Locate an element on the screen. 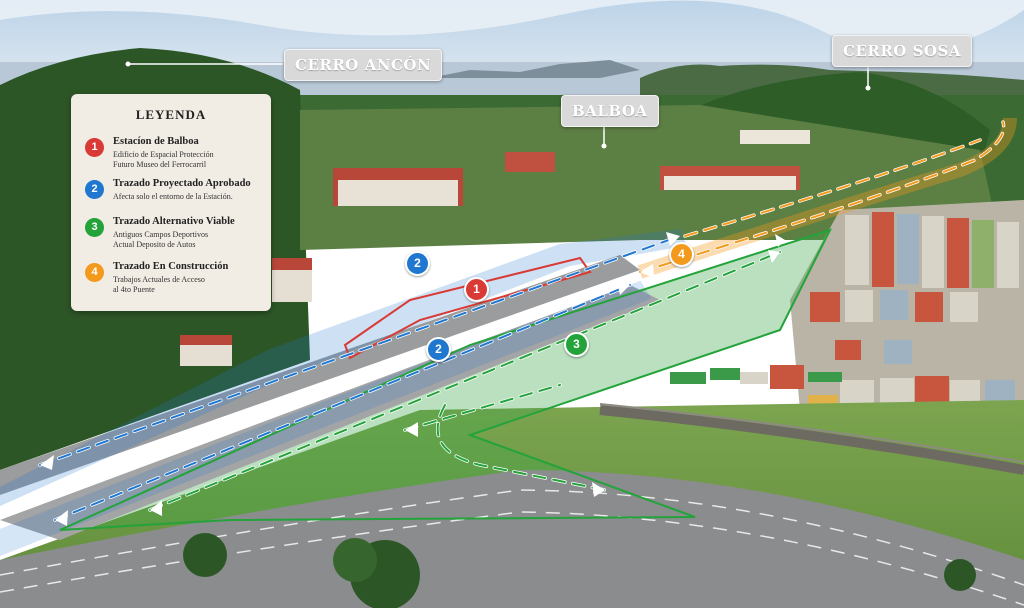 Image resolution: width=1024 pixels, height=608 pixels. legend-desc-line: Trabajos Actuales de Acceso is located at coordinates (159, 279).